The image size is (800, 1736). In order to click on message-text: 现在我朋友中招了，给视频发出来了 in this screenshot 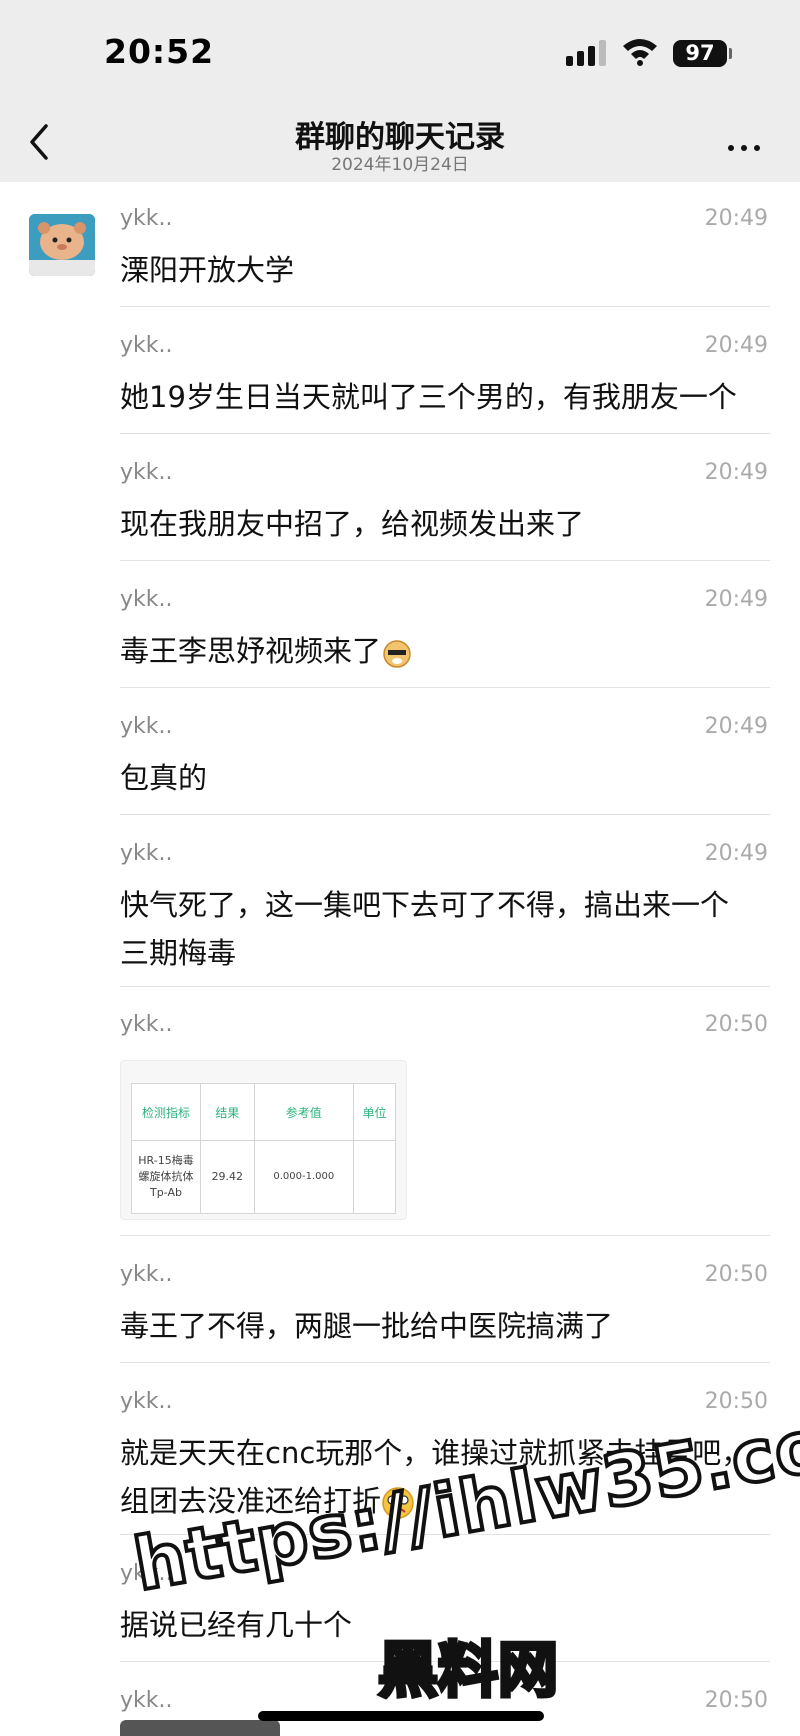, I will do `click(352, 524)`.